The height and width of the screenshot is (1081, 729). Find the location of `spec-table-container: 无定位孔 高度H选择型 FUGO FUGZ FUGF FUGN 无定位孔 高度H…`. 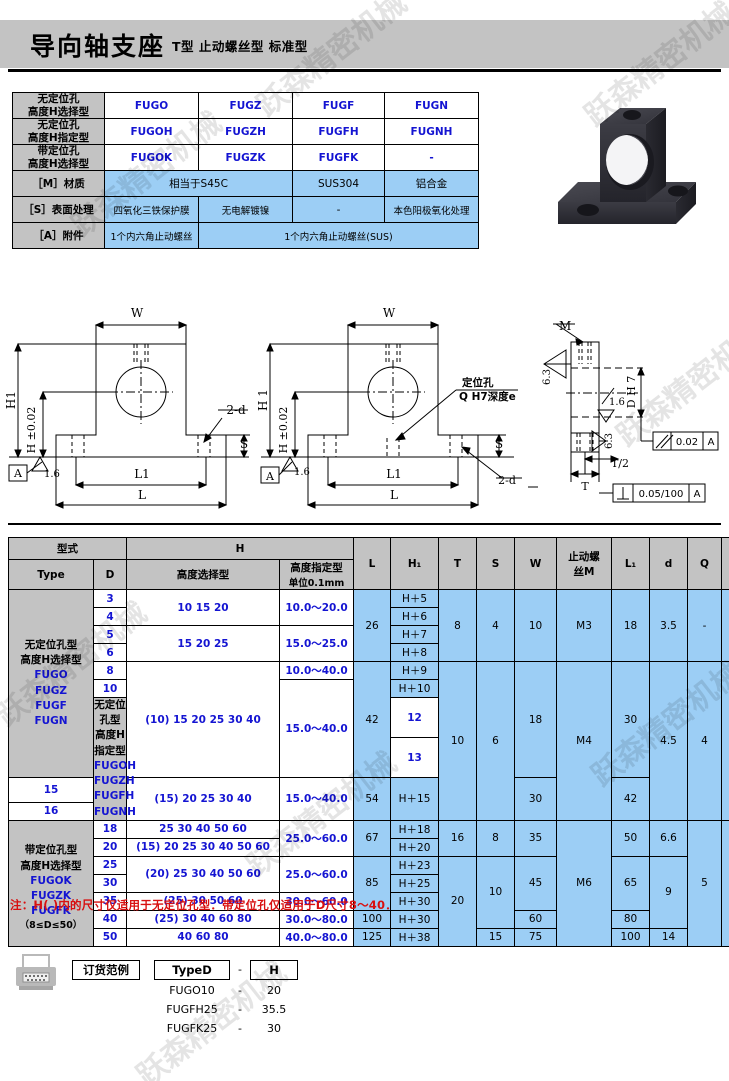

spec-table-container: 无定位孔 高度H选择型 FUGO FUGZ FUGF FUGN 无定位孔 高度H… is located at coordinates (245, 170).